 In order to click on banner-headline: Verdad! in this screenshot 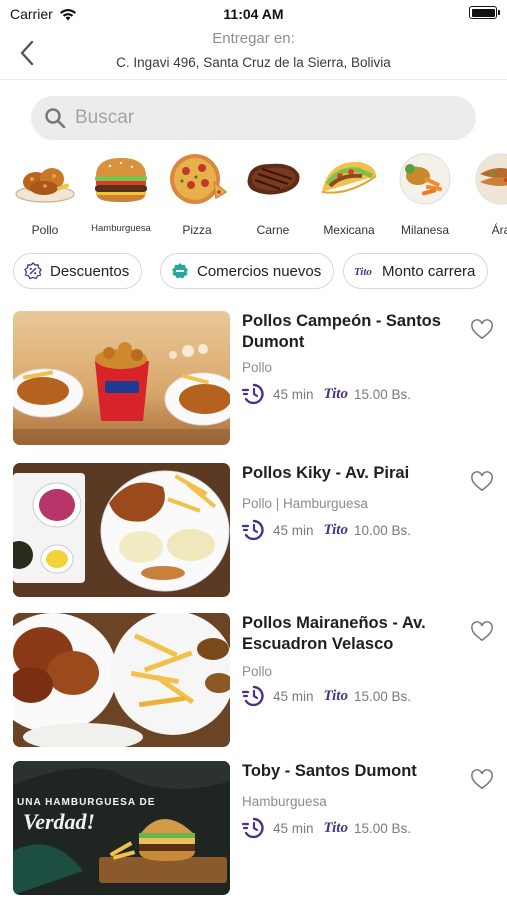, I will do `click(59, 821)`.